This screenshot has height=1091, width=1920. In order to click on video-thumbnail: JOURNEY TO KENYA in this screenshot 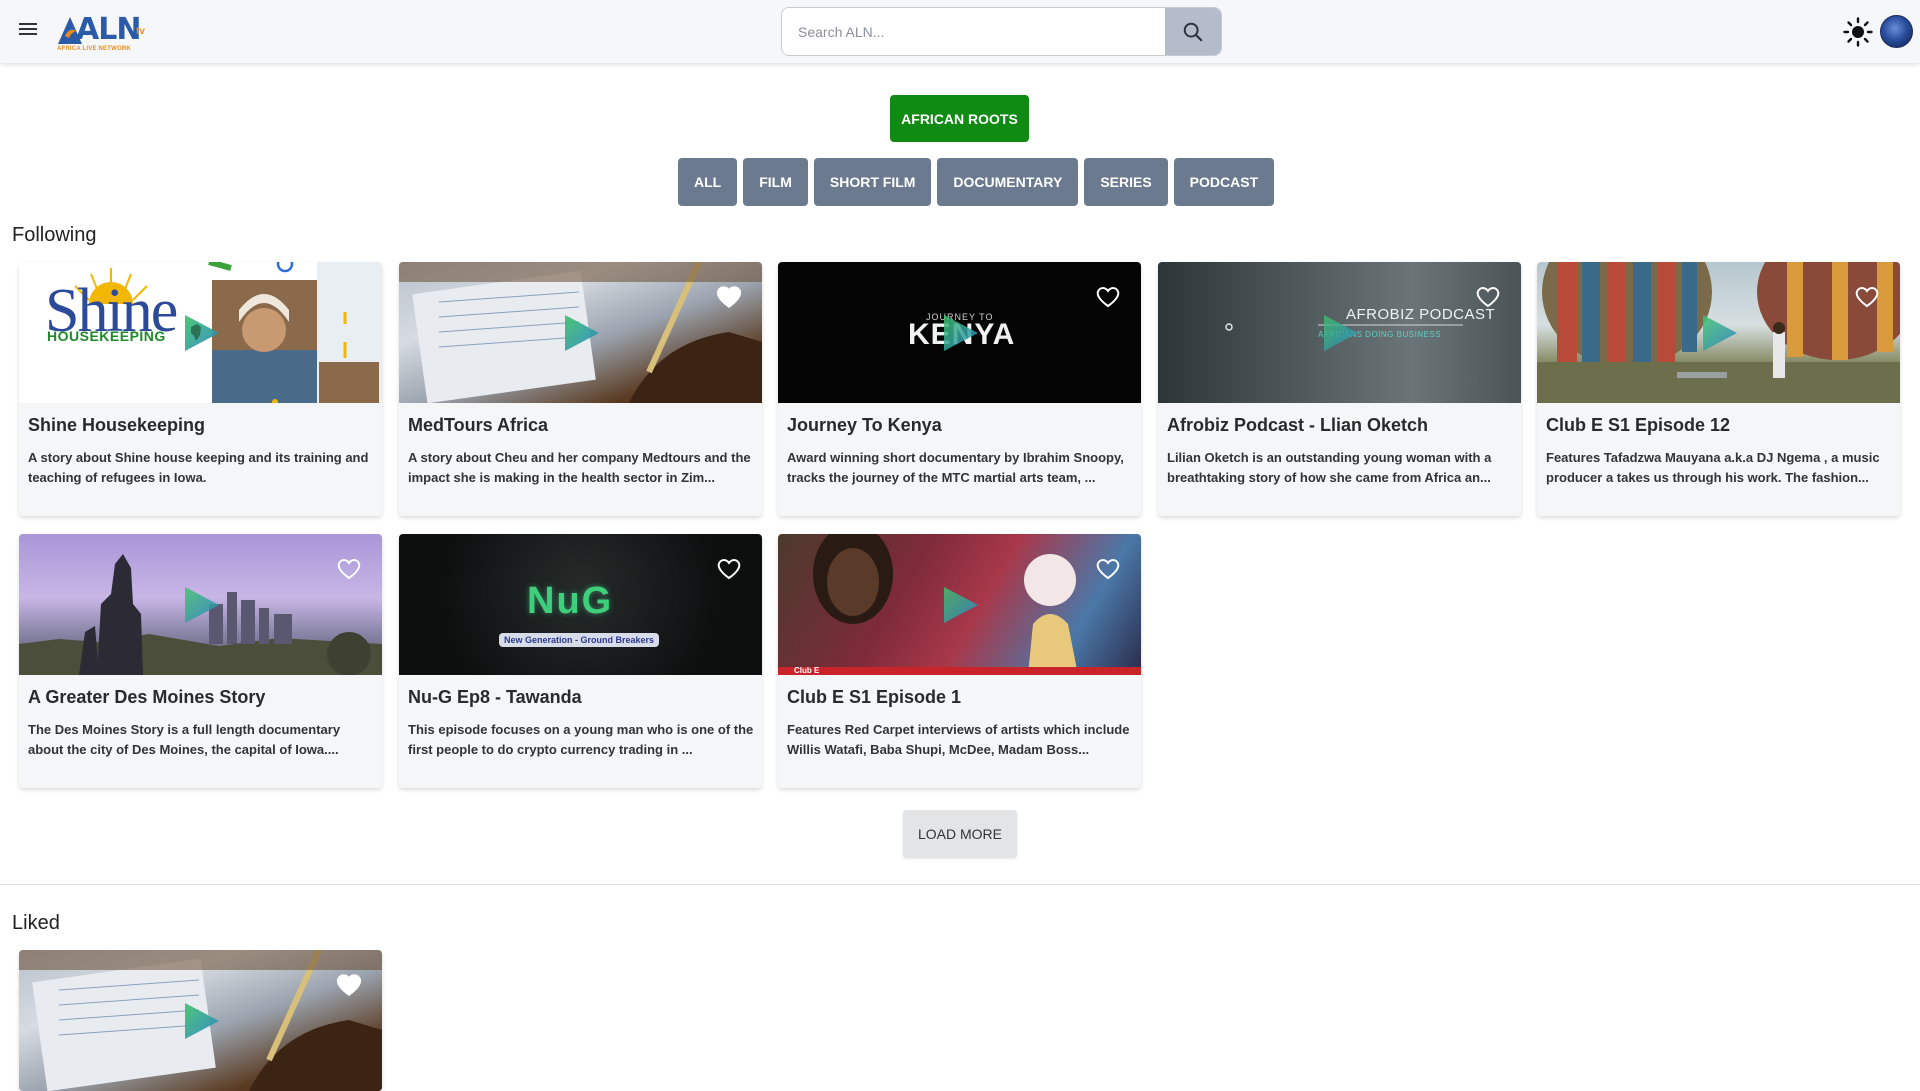, I will do `click(959, 332)`.